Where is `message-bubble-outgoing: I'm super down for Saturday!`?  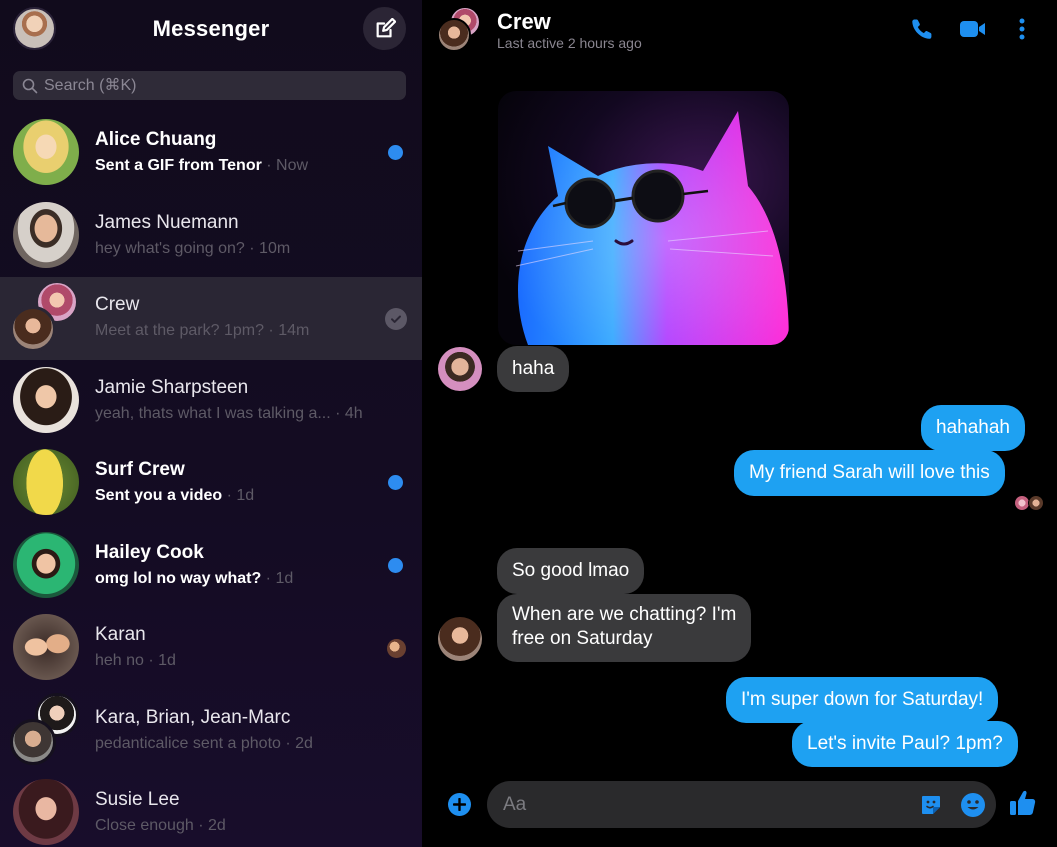
message-bubble-outgoing: I'm super down for Saturday! is located at coordinates (862, 700).